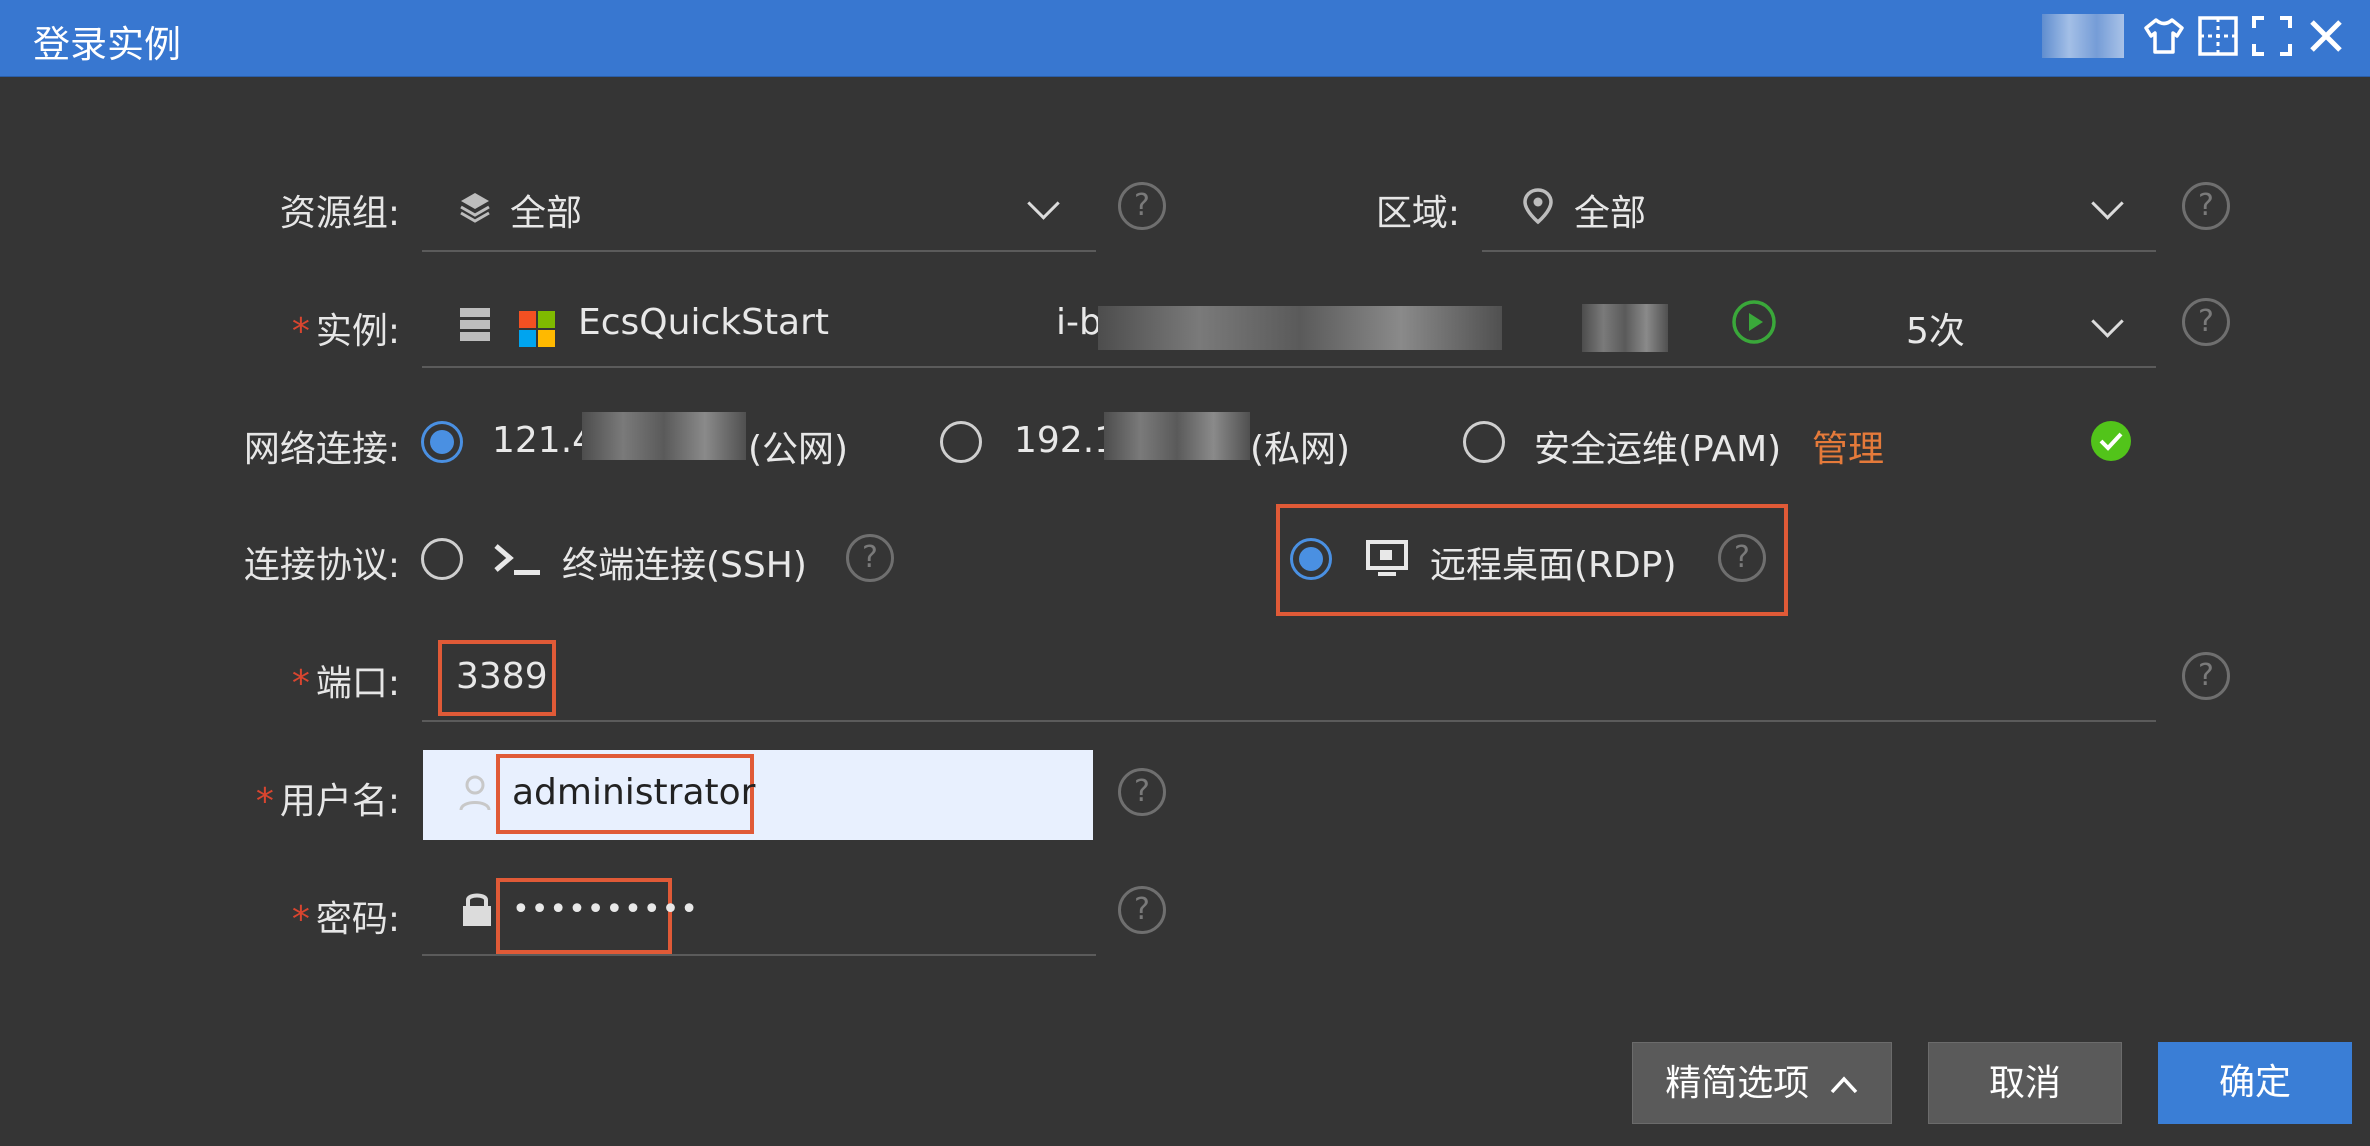 The width and height of the screenshot is (2370, 1146). What do you see at coordinates (2218, 36) in the screenshot?
I see `grid-icon` at bounding box center [2218, 36].